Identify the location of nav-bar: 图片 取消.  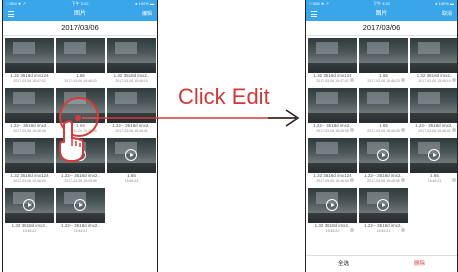
(381, 14).